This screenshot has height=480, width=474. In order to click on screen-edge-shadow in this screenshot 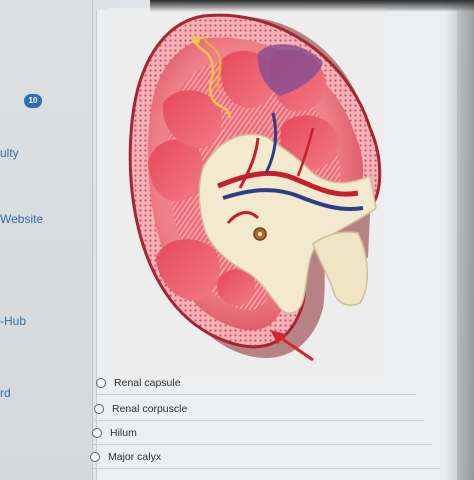, I will do `click(459, 240)`.